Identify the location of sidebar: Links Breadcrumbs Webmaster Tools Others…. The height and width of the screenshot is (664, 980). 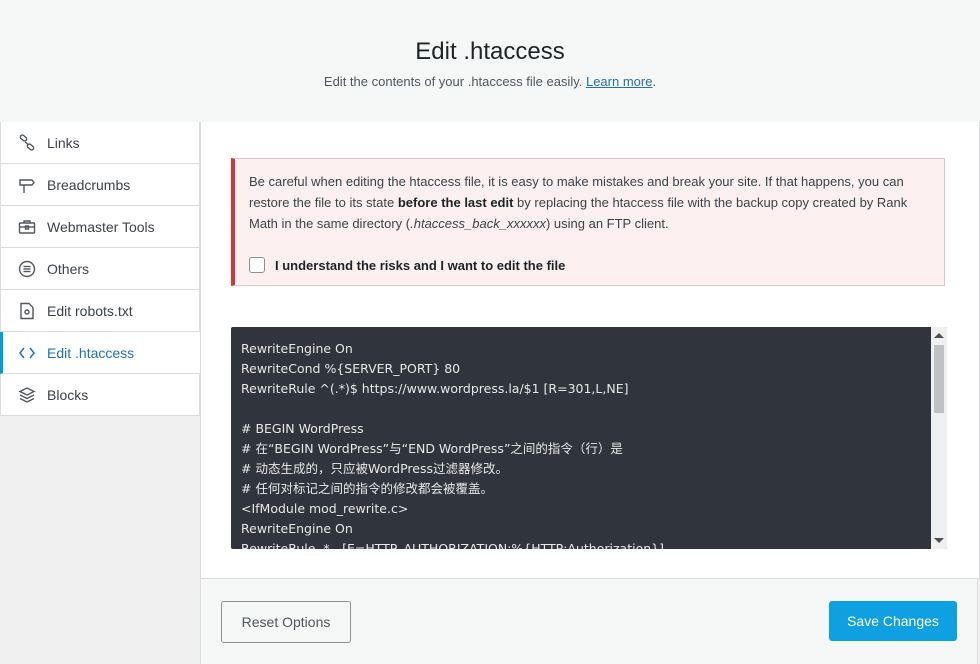
(100, 269).